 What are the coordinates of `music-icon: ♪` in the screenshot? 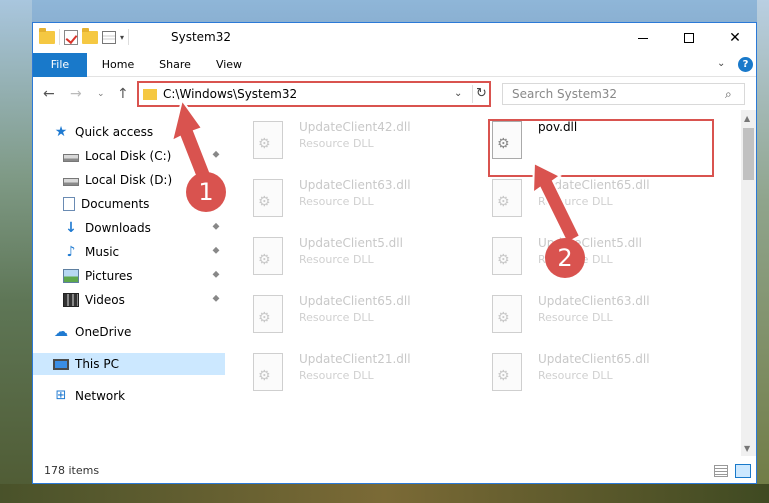 It's located at (71, 252).